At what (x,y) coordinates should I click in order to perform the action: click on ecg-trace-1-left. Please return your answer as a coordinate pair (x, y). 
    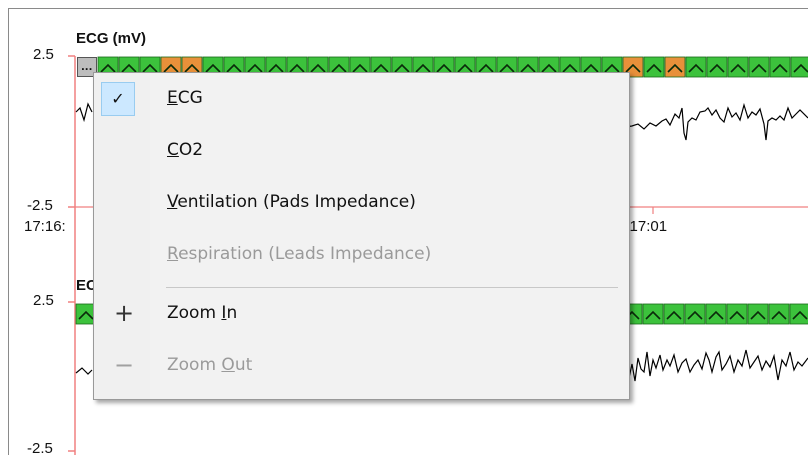
    Looking at the image, I should click on (84, 112).